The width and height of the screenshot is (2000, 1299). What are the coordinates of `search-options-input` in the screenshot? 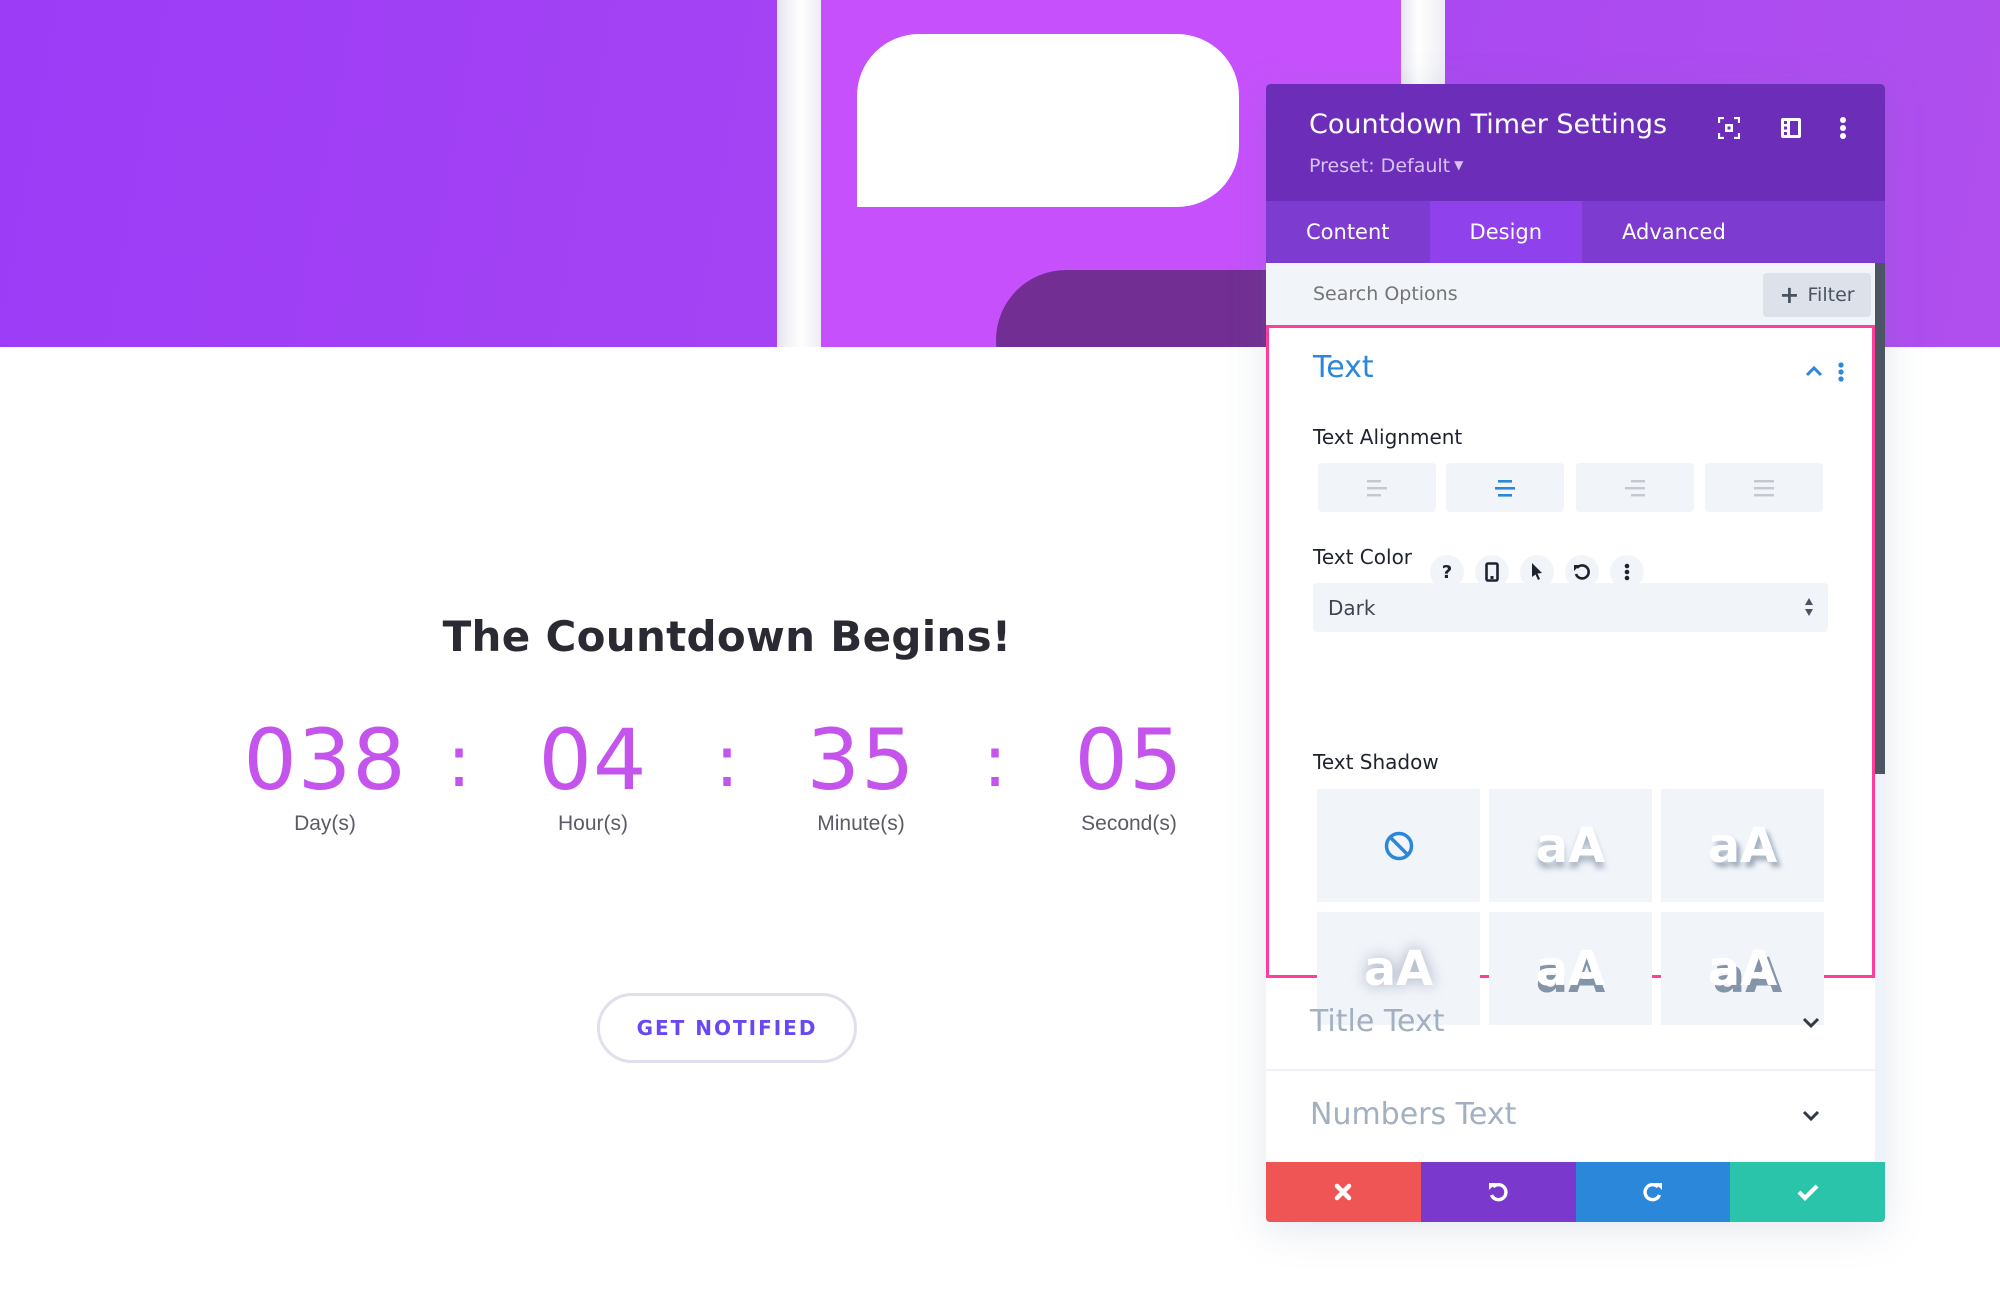 It's located at (1503, 294).